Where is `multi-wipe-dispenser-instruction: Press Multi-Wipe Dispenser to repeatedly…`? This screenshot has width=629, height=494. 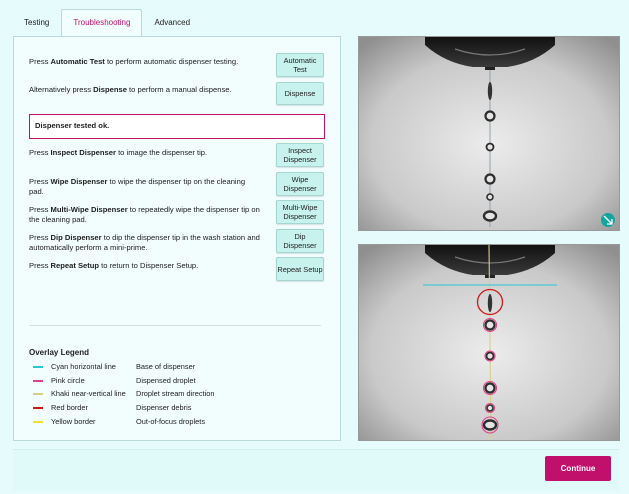 multi-wipe-dispenser-instruction: Press Multi-Wipe Dispenser to repeatedly… is located at coordinates (144, 214).